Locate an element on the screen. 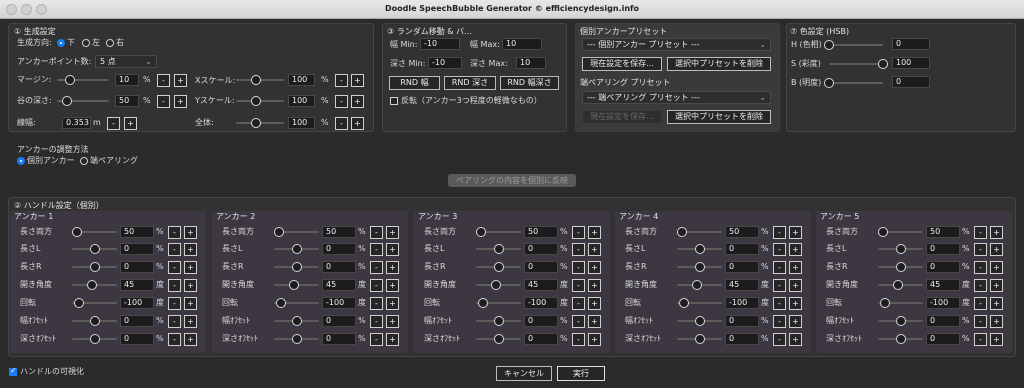 Image resolution: width=1024 pixels, height=388 pixels. yscale-slider is located at coordinates (260, 101).